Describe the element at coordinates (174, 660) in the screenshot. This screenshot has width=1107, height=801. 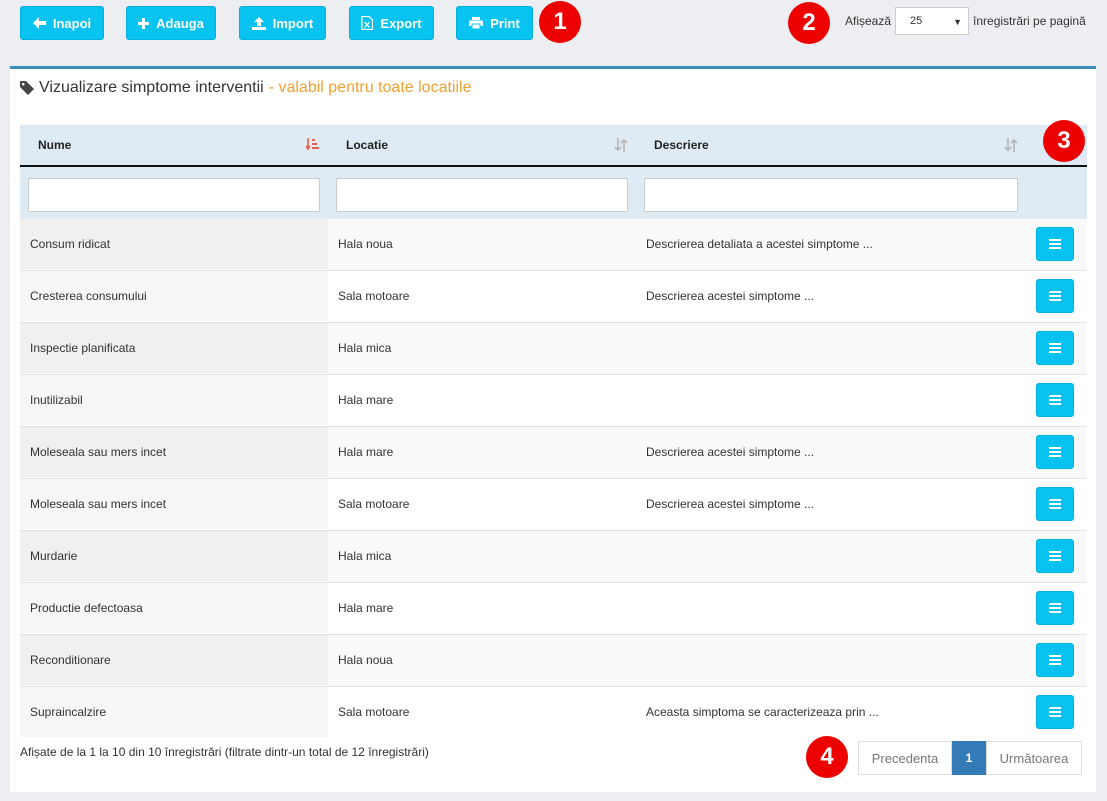
I see `cell-nume: Reconditionare` at that location.